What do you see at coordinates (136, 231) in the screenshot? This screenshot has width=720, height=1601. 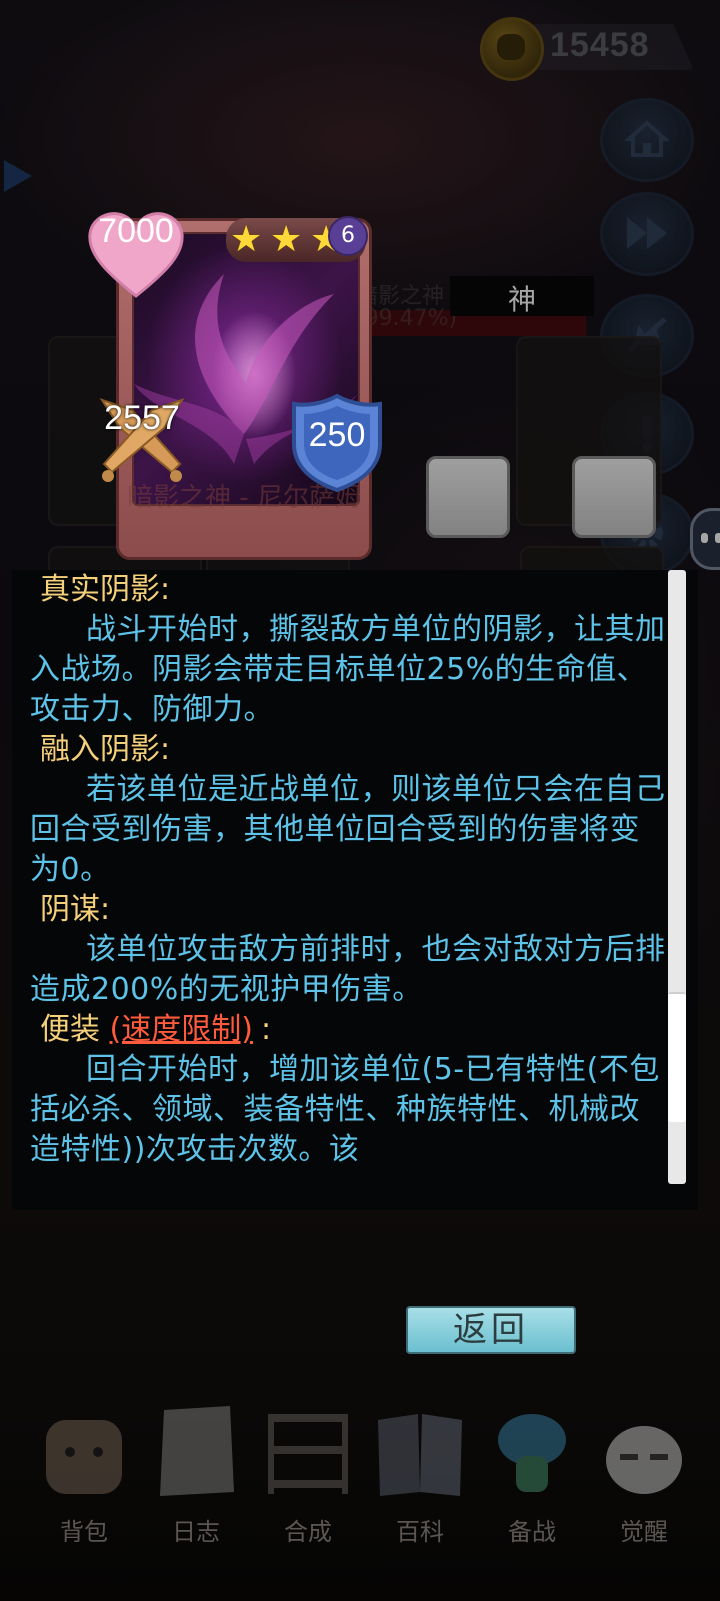 I see `hp-value: 7000` at bounding box center [136, 231].